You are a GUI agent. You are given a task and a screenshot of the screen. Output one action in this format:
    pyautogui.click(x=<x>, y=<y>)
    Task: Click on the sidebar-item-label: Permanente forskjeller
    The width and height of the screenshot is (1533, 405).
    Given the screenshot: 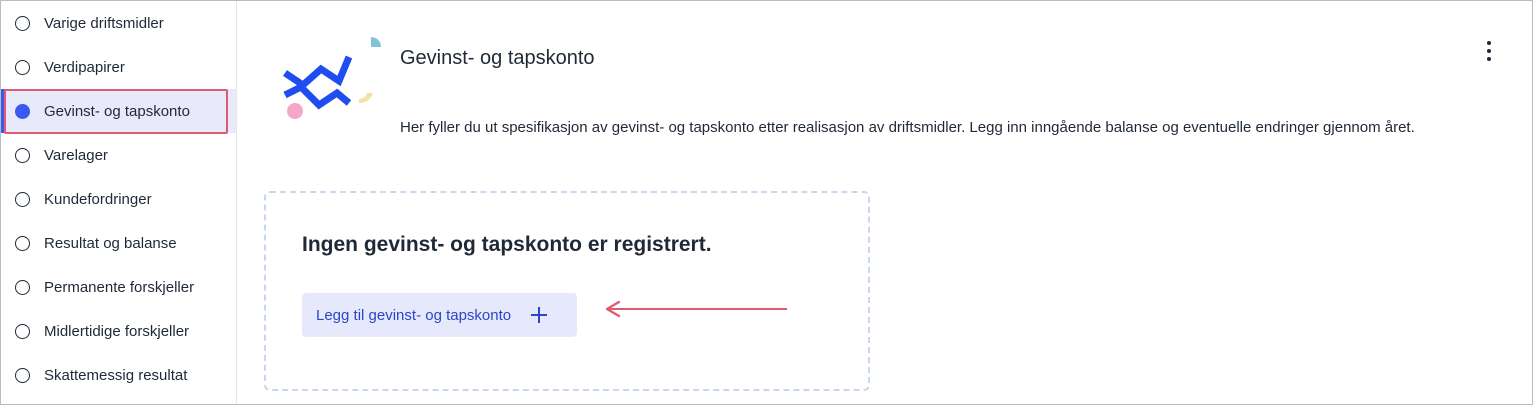 What is the action you would take?
    pyautogui.click(x=119, y=287)
    